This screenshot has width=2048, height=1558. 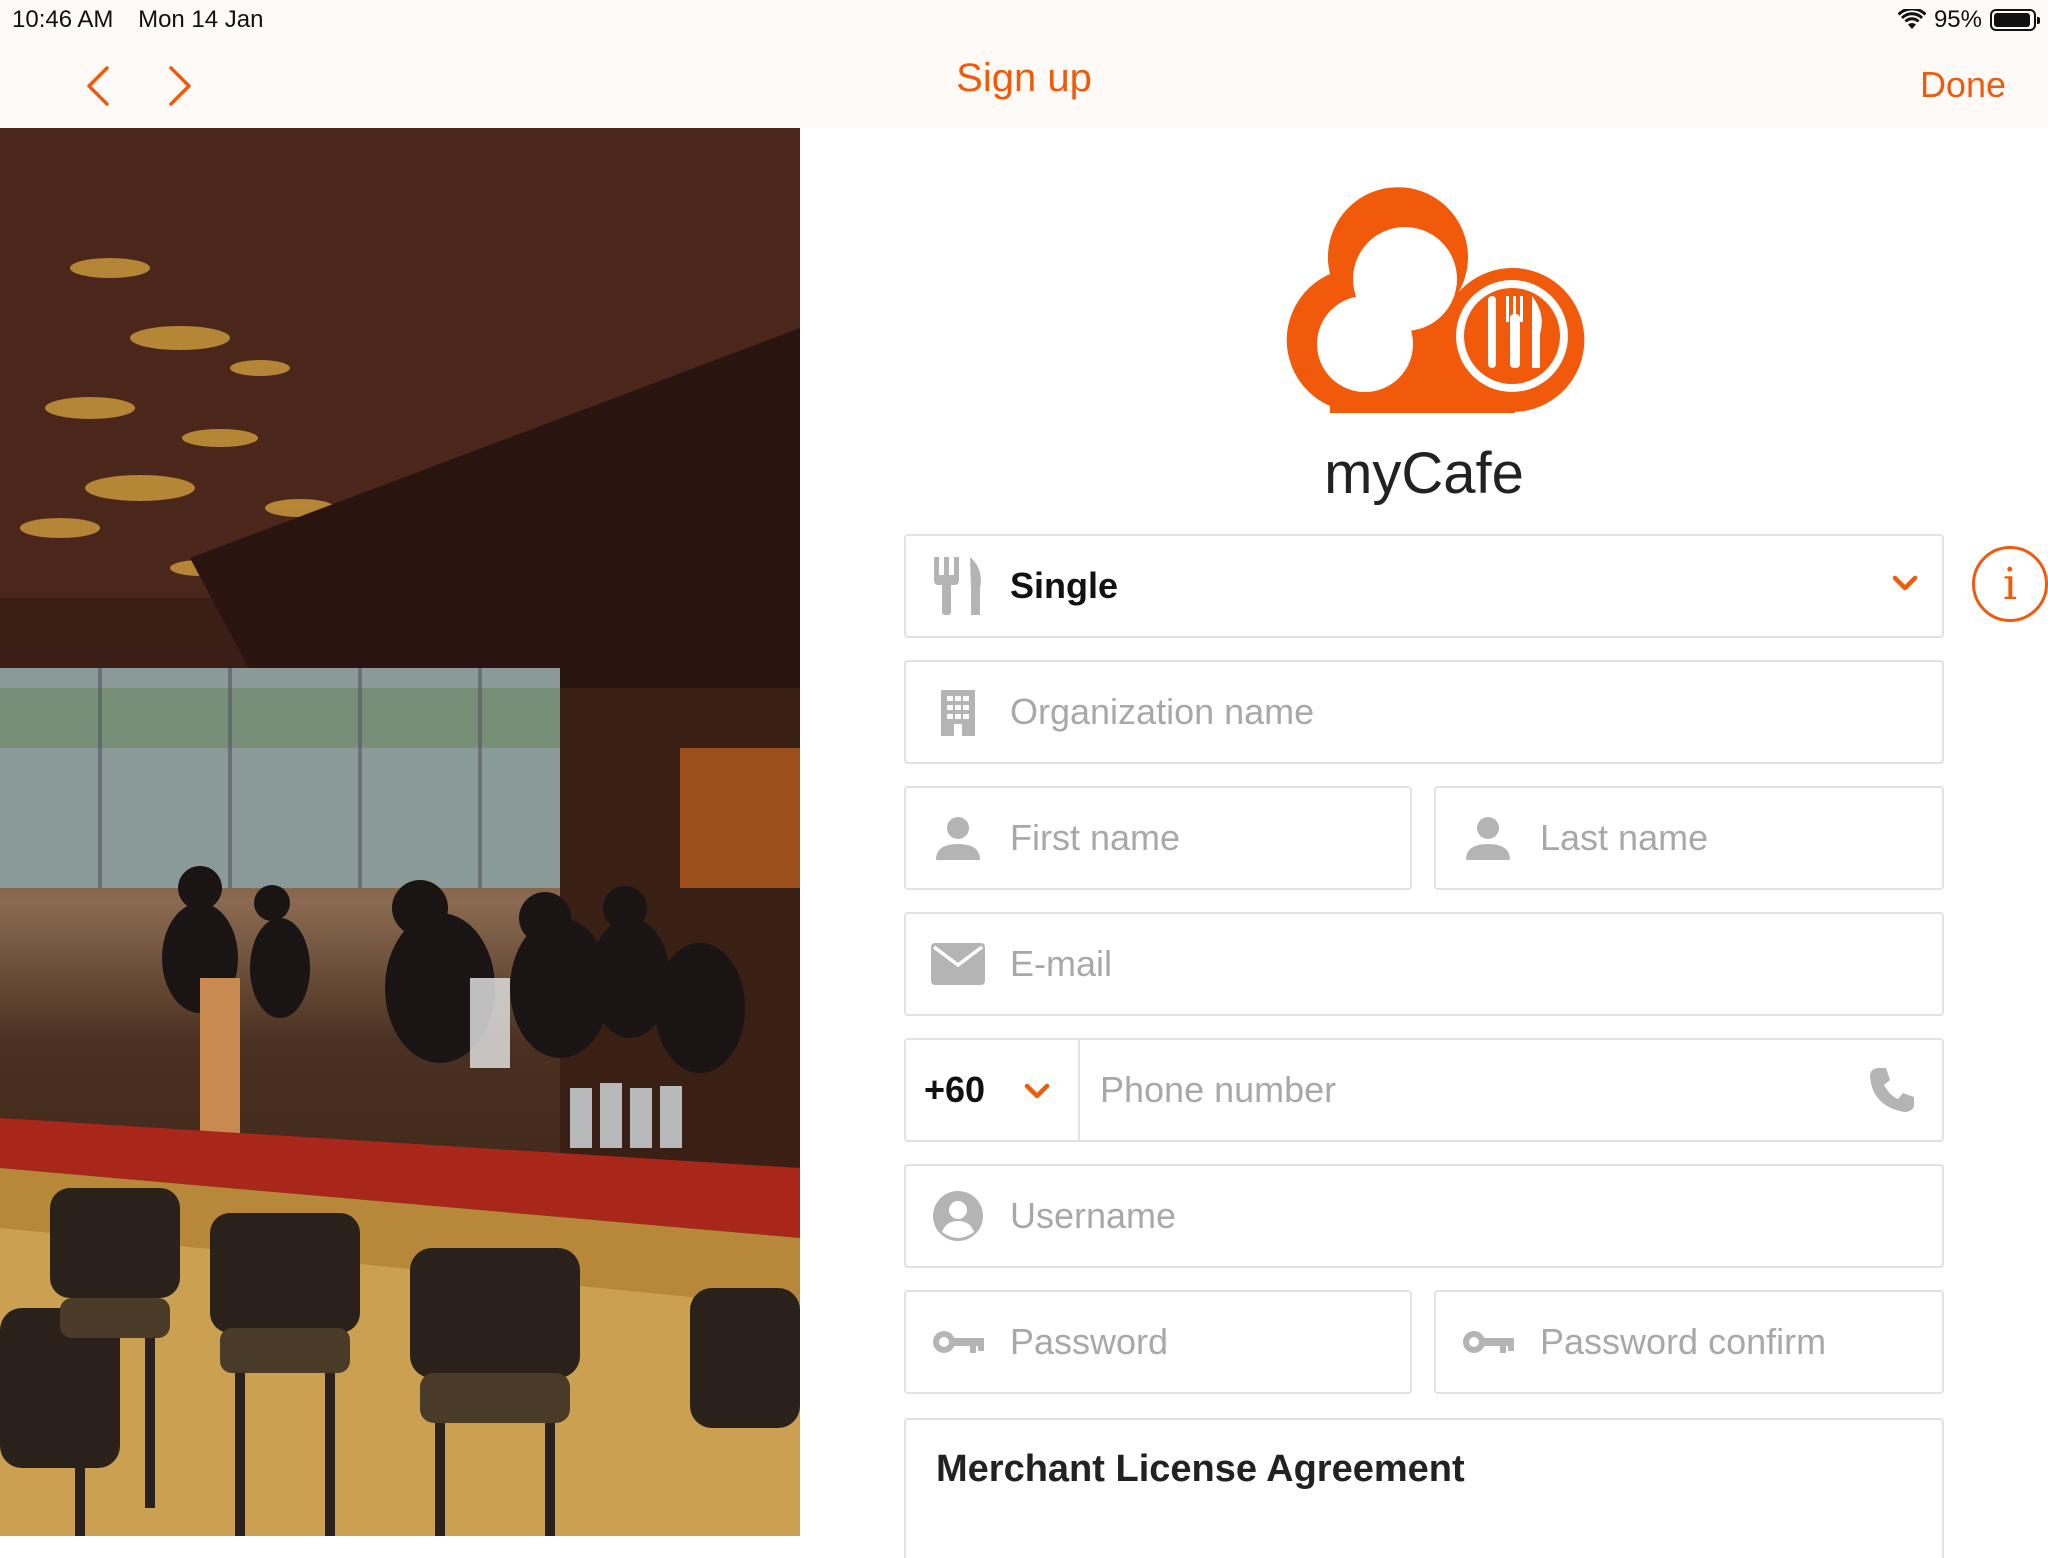 I want to click on status-date: Mon 14 Jan, so click(x=201, y=19).